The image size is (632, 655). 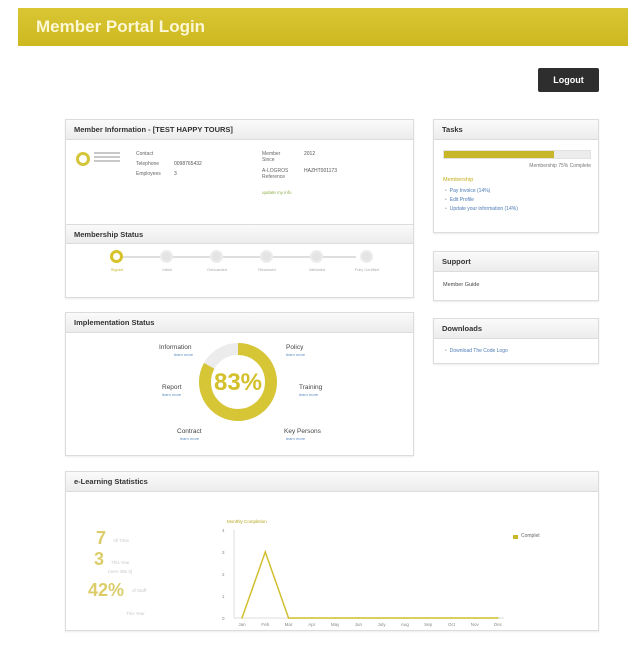 What do you see at coordinates (310, 154) in the screenshot?
I see `member-since-value: 2012` at bounding box center [310, 154].